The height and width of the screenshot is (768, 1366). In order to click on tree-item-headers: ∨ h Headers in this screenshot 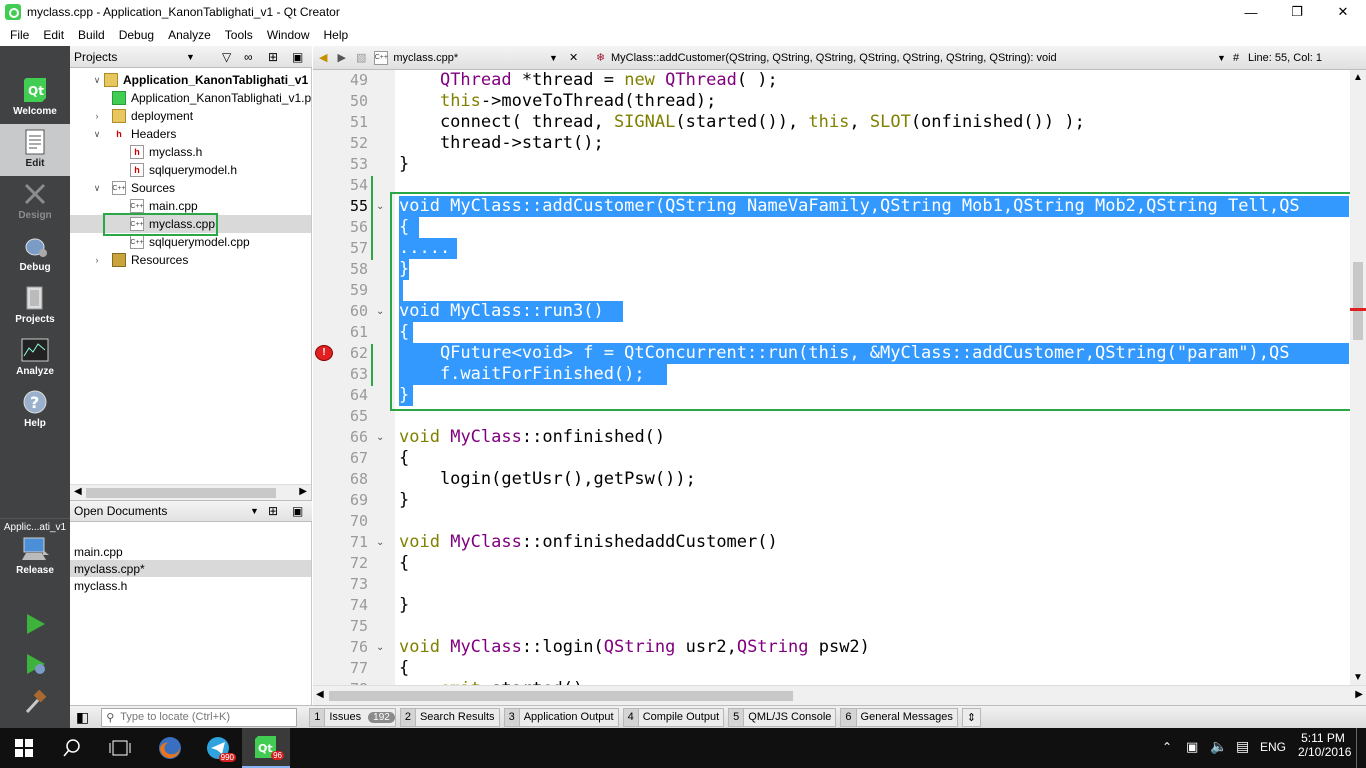, I will do `click(134, 134)`.